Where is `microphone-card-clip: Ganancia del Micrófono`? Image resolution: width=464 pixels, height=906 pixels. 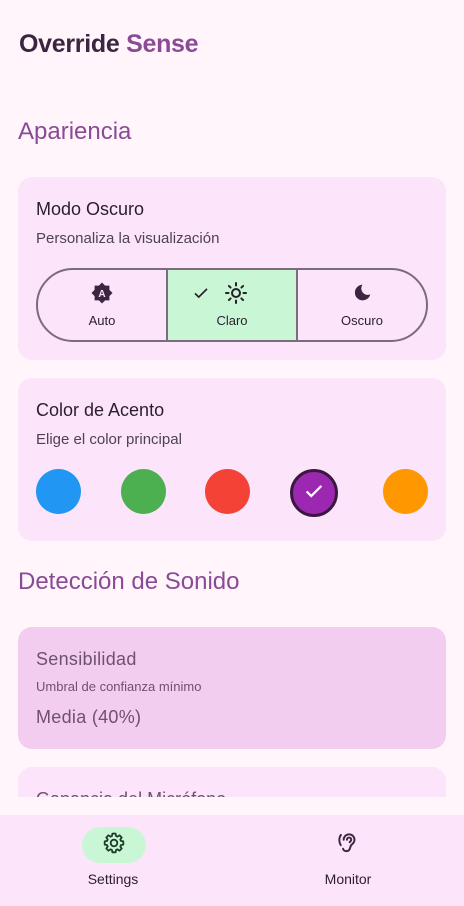 microphone-card-clip: Ganancia del Micrófono is located at coordinates (232, 782).